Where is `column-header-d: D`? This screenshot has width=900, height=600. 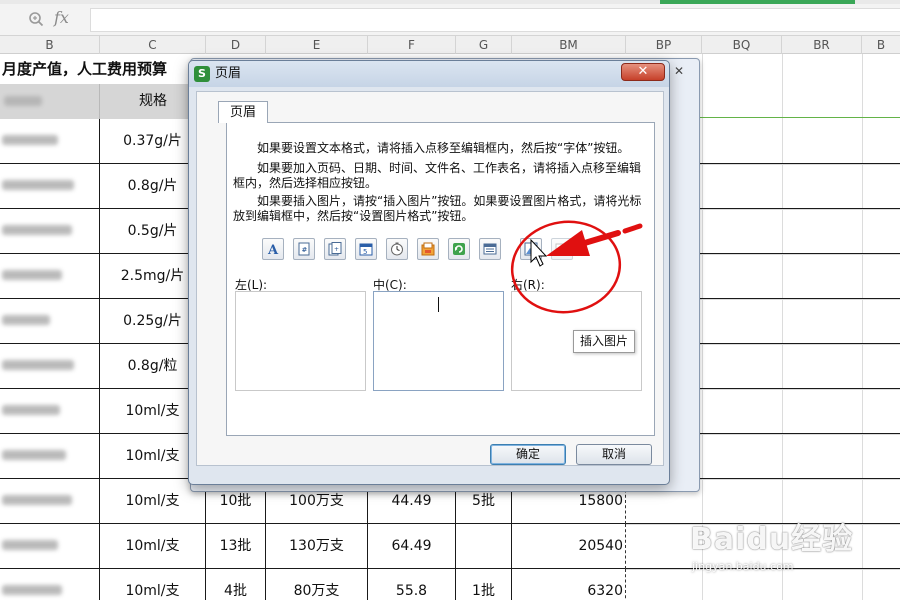
column-header-d: D is located at coordinates (236, 45).